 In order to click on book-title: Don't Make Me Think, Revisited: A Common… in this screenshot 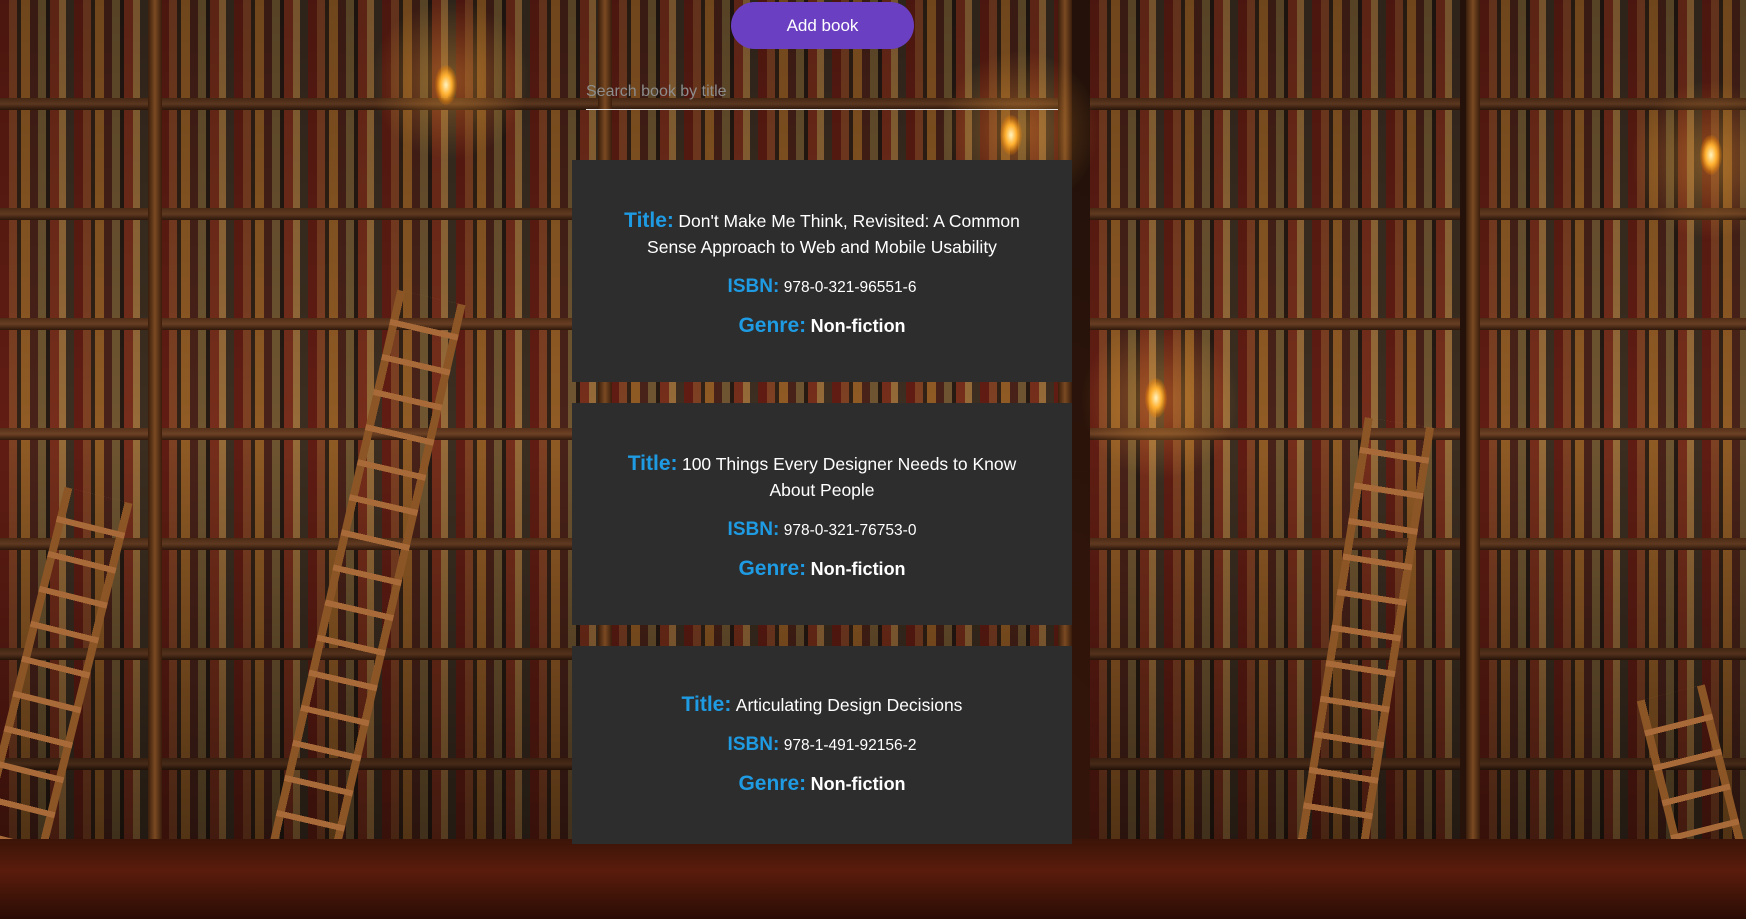, I will do `click(833, 233)`.